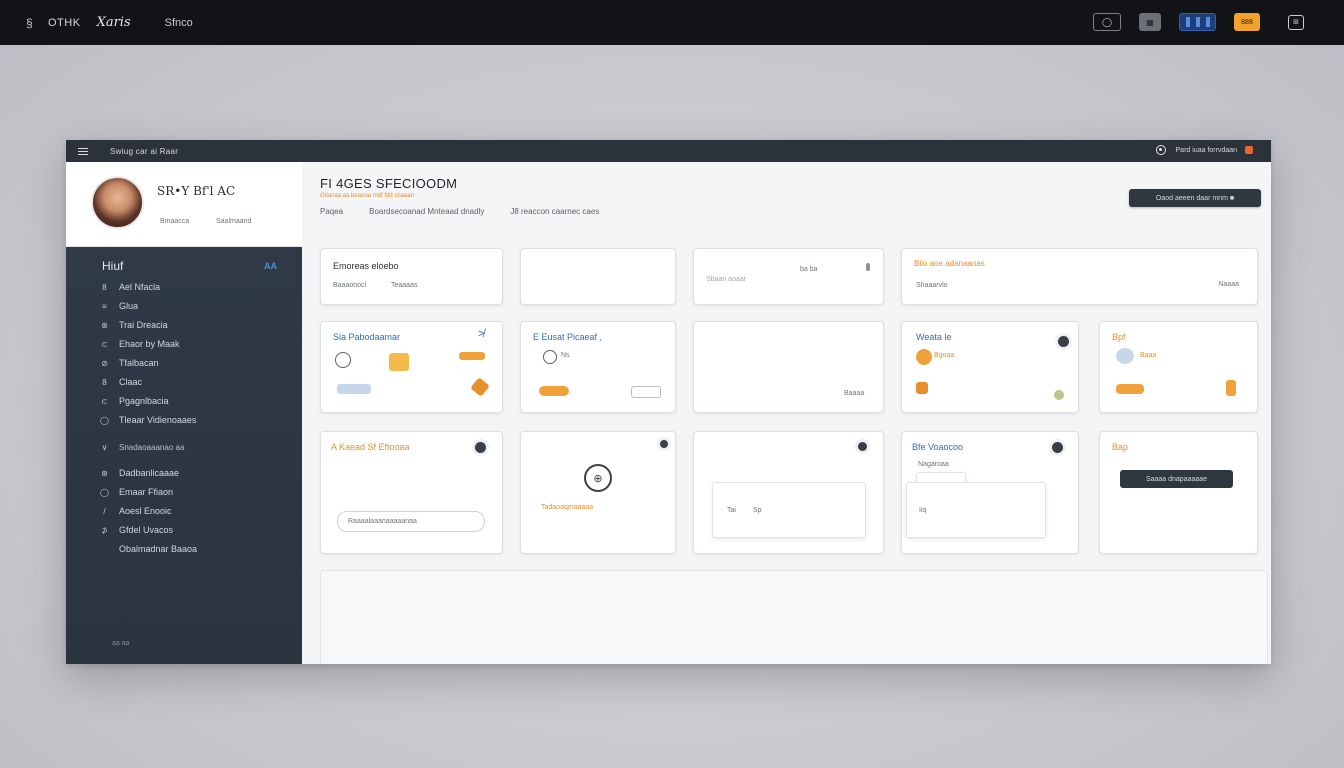 Image resolution: width=1344 pixels, height=768 pixels. I want to click on card-r2c2: E Eusat Picaeaf , Ns, so click(598, 367).